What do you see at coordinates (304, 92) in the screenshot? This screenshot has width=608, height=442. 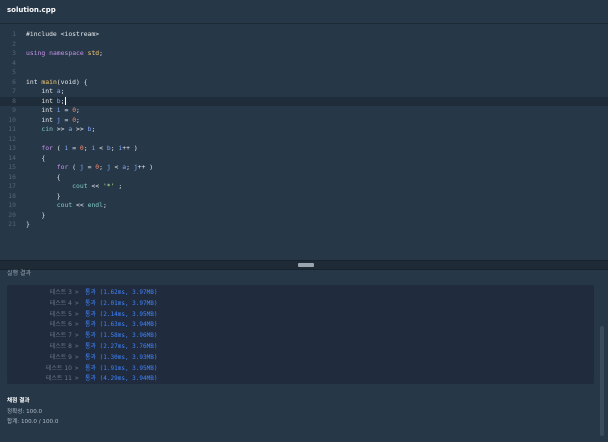 I see `code-line: 7 int a;` at bounding box center [304, 92].